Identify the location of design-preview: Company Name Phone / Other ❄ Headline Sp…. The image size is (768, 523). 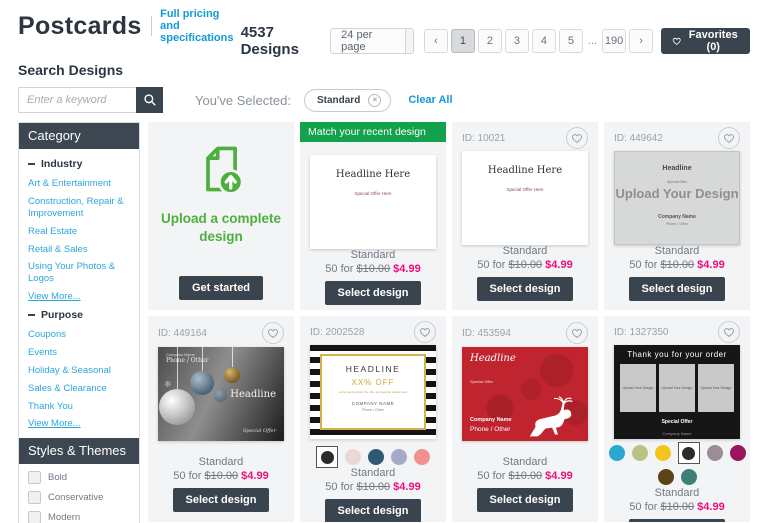
(221, 394).